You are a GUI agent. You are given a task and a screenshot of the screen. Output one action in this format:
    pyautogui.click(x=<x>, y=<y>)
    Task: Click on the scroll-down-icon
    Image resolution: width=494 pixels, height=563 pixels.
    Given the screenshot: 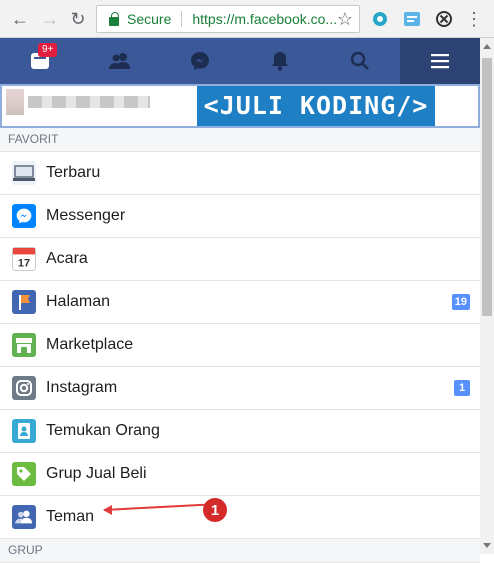 What is the action you would take?
    pyautogui.click(x=487, y=545)
    